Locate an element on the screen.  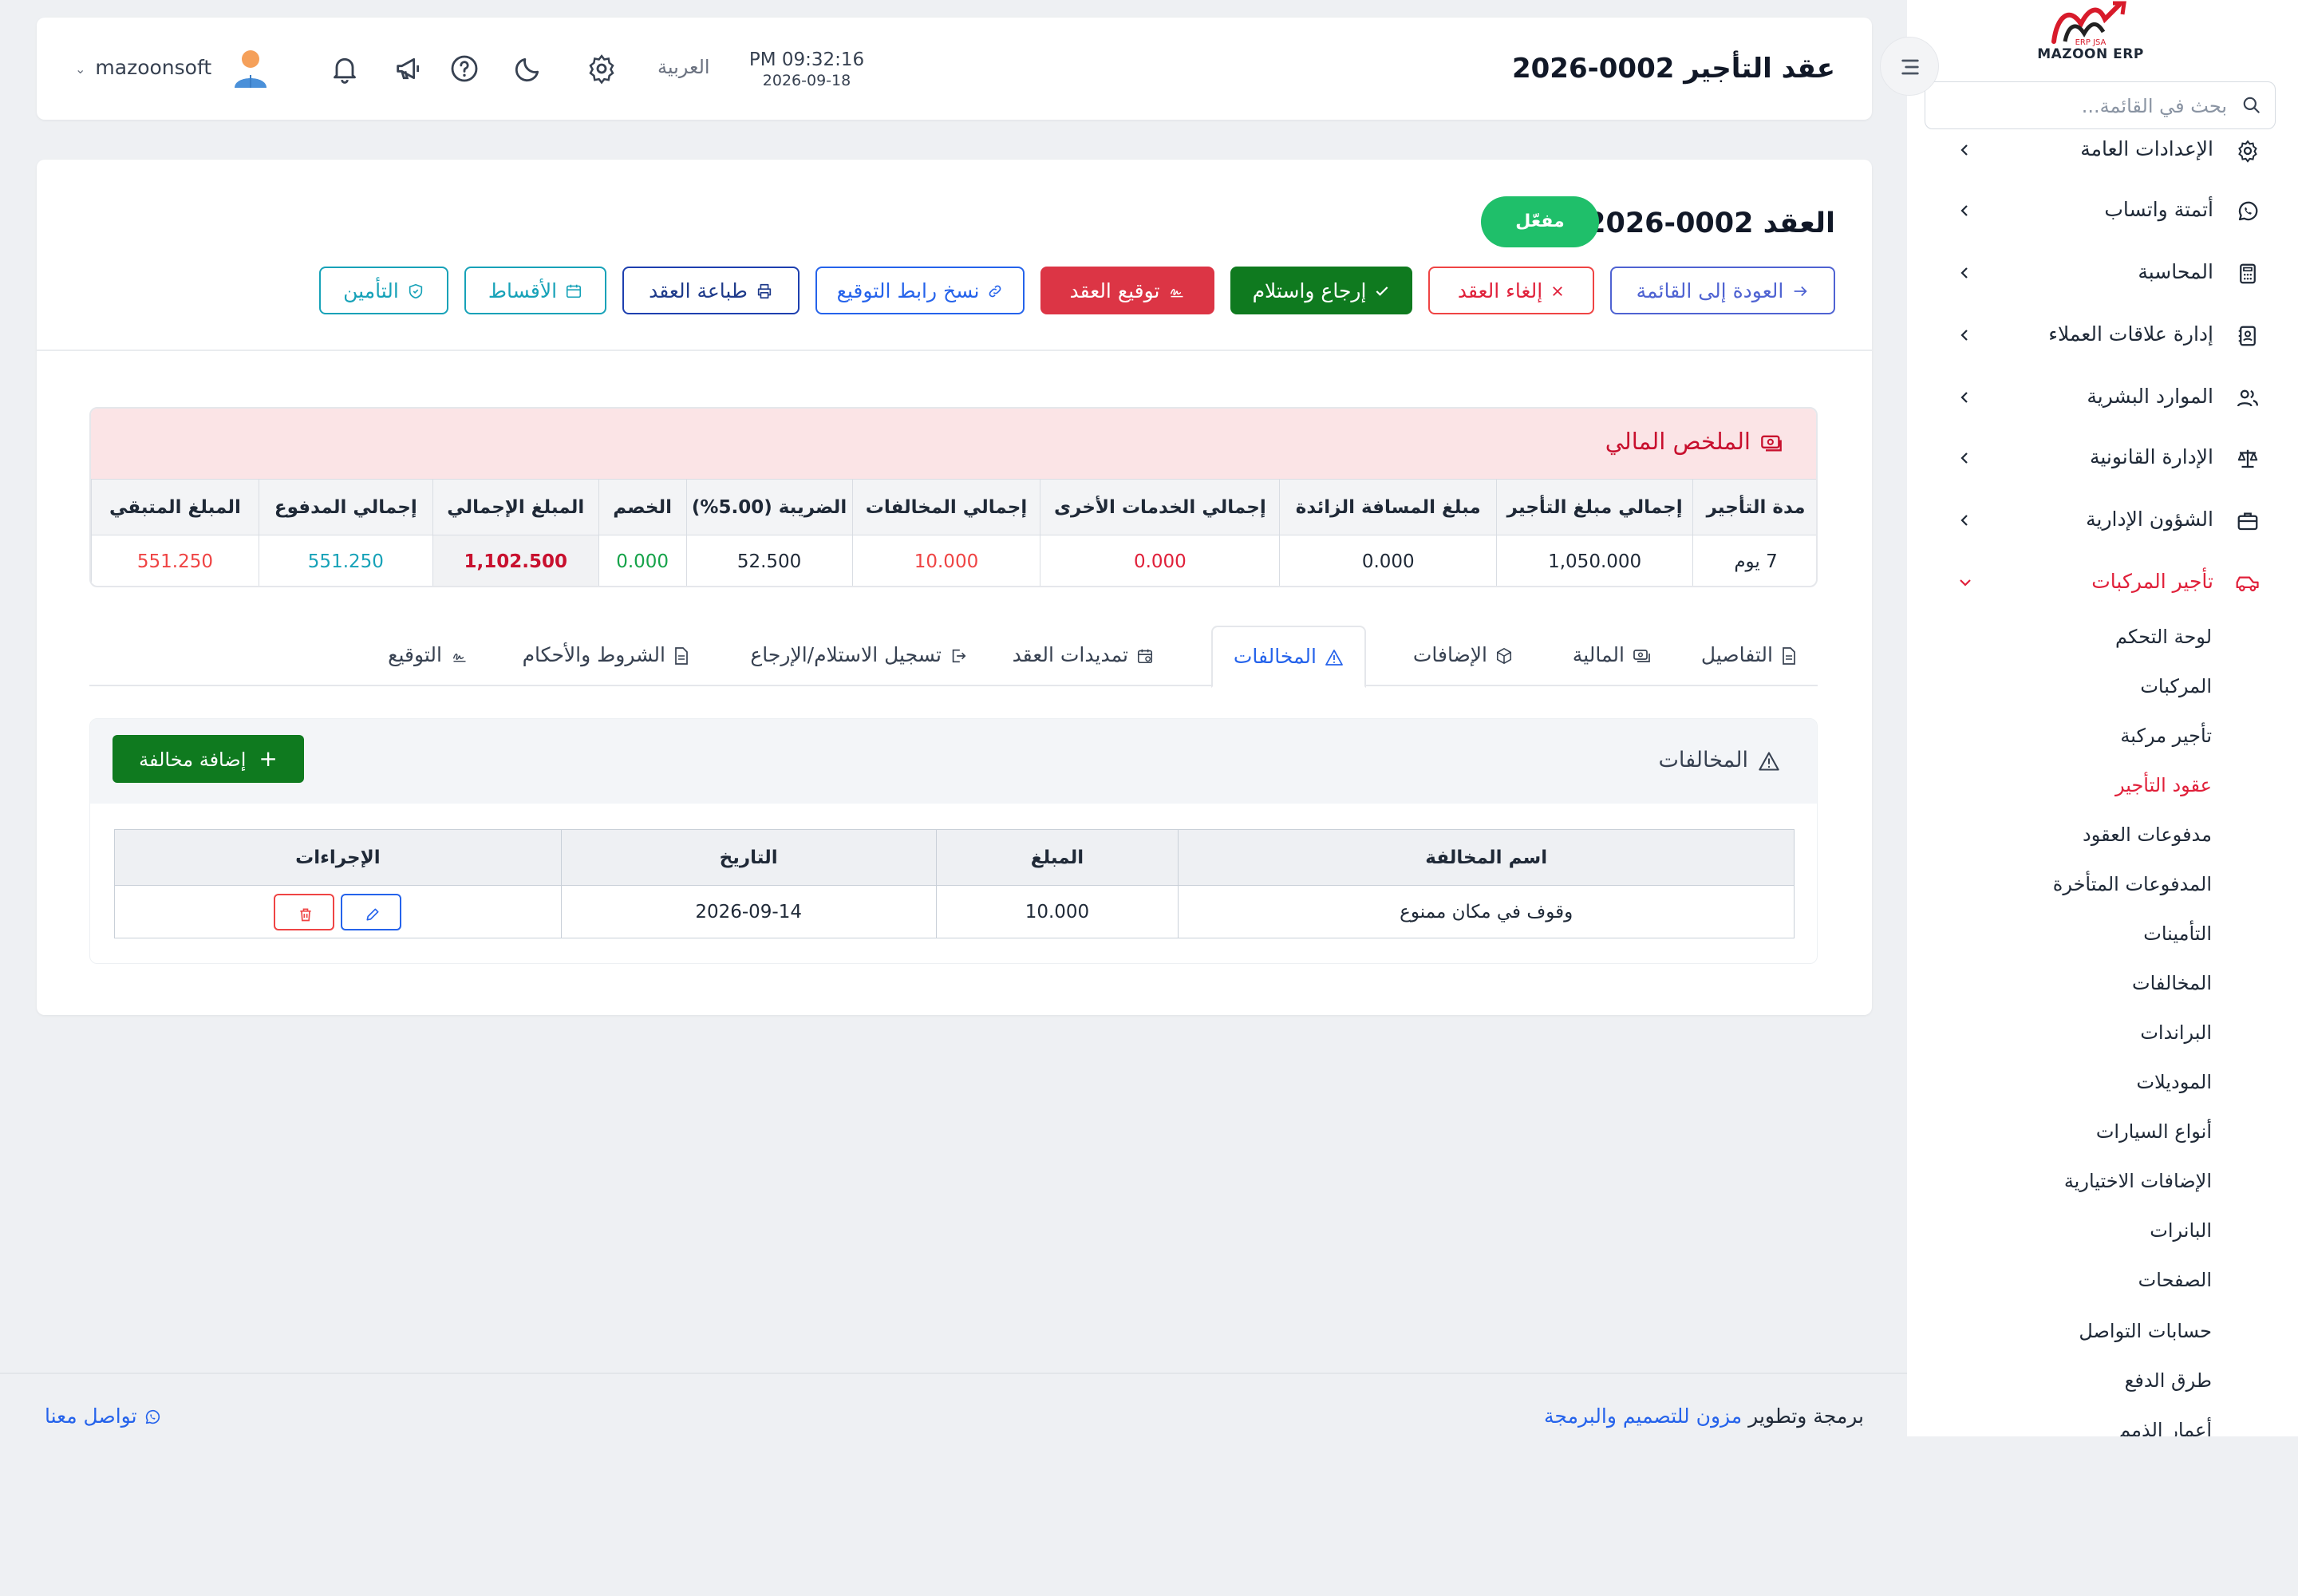
col-header: المبلغ المتبقي is located at coordinates (175, 507).